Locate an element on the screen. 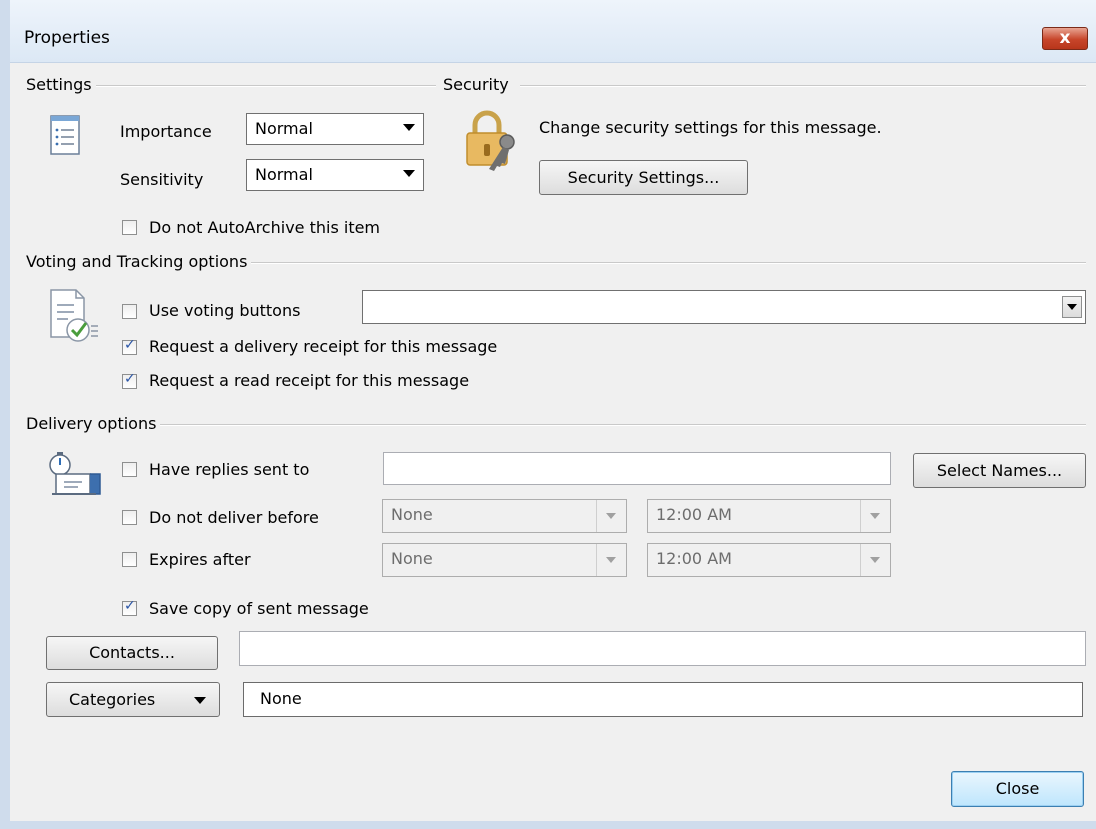 The image size is (1096, 829). importance-select: Normal is located at coordinates (335, 129).